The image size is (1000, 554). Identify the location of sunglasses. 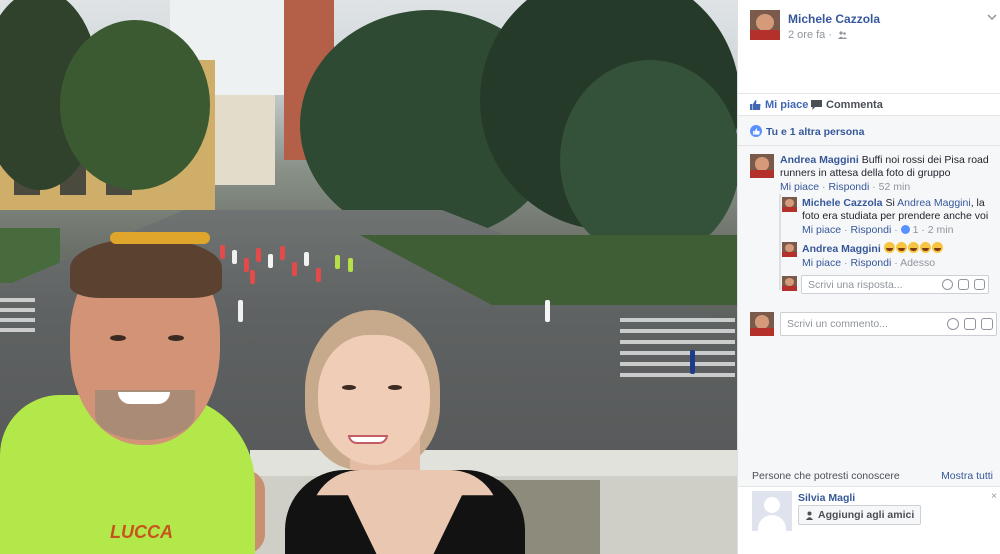
(160, 238).